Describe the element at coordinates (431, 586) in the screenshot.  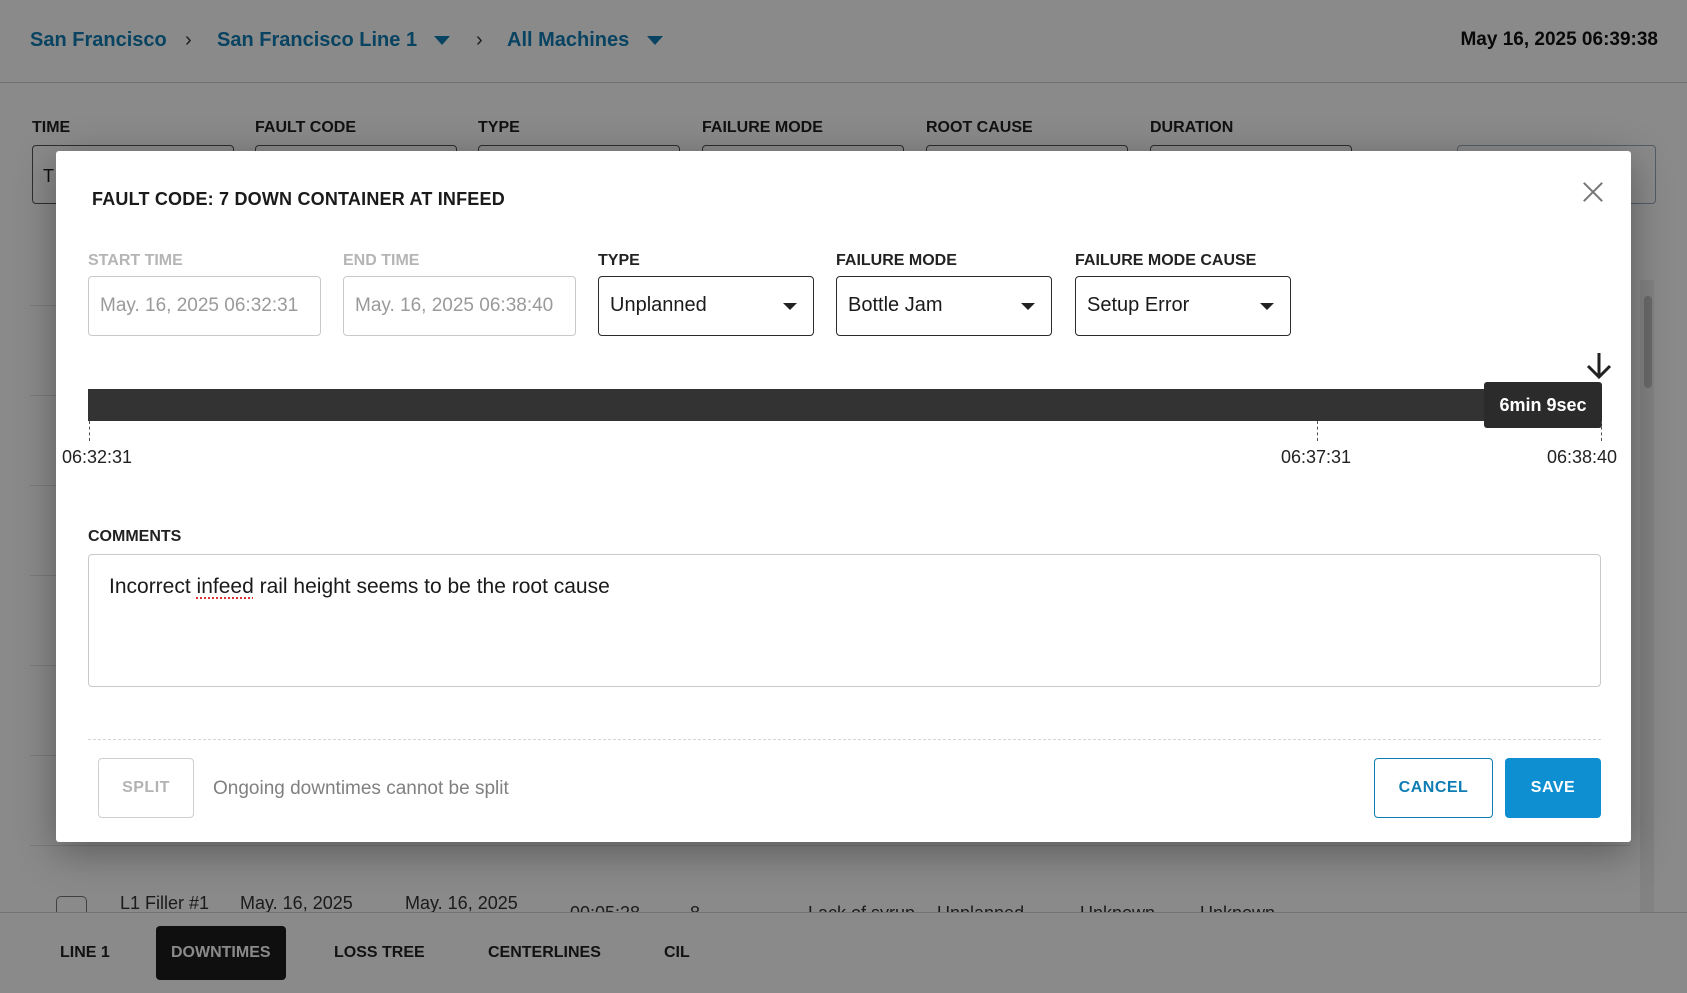
I see `comment-text-end: rail height seems to be the root cause` at that location.